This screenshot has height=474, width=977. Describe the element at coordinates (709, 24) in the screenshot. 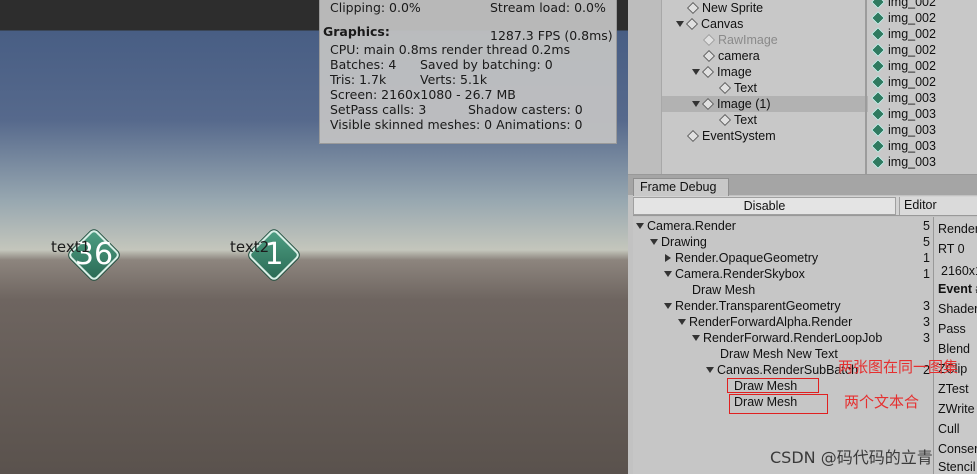

I see `hierarchy-item-canvas: Canvas` at that location.